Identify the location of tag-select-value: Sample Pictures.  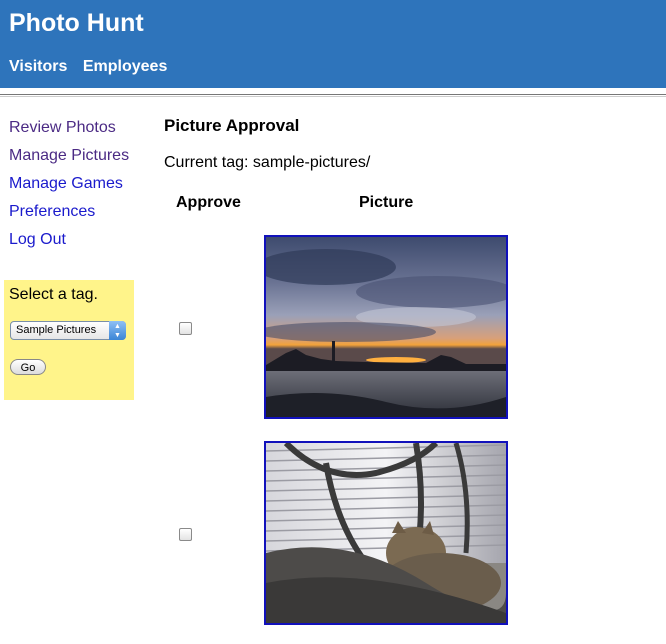
(56, 330).